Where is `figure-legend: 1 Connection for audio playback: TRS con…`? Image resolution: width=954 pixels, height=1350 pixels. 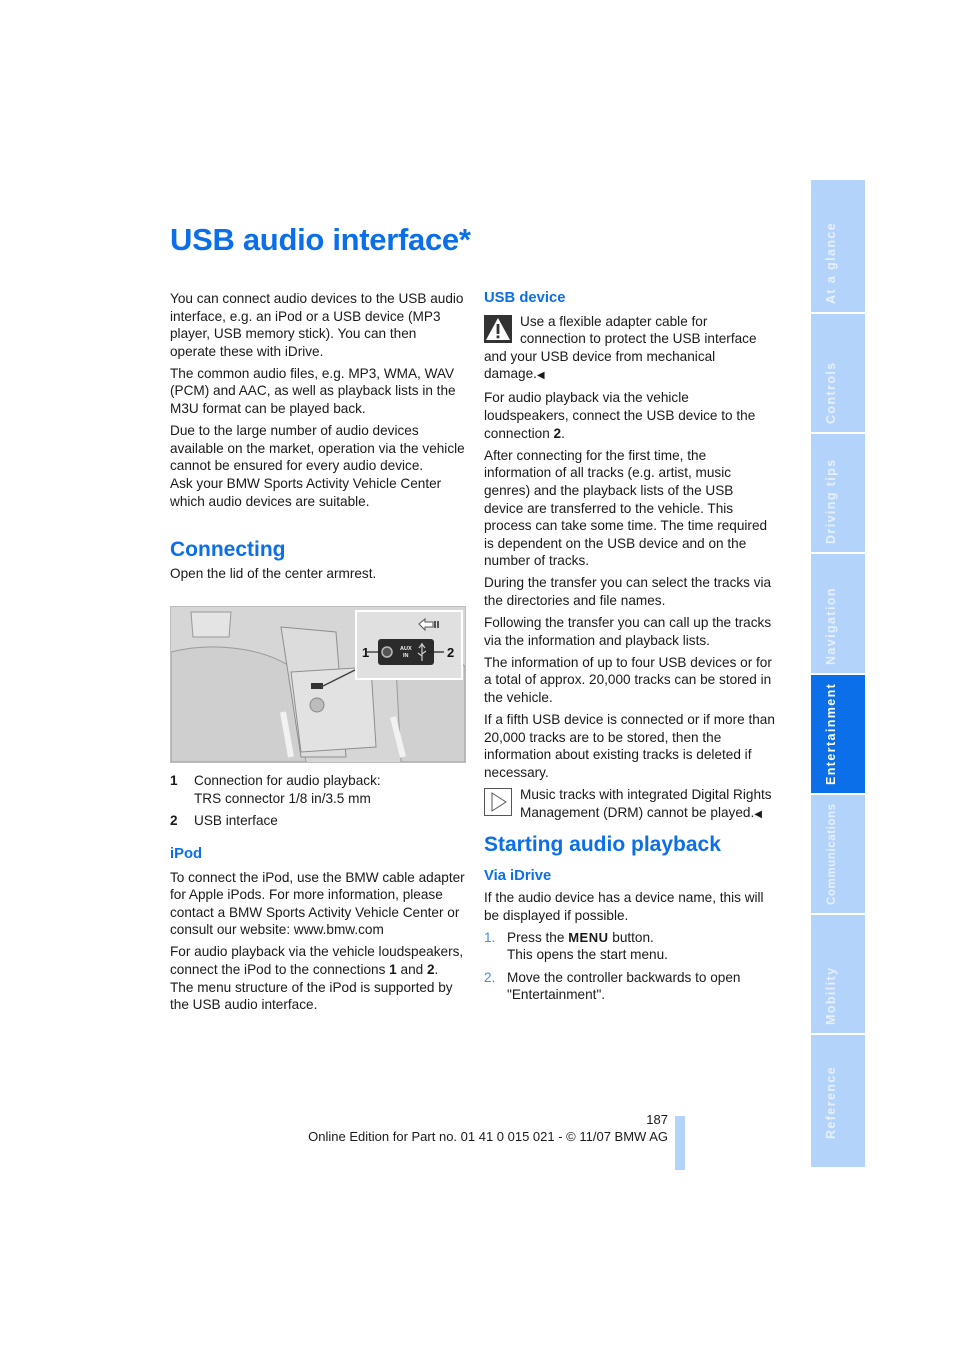 figure-legend: 1 Connection for audio playback: TRS con… is located at coordinates (318, 801).